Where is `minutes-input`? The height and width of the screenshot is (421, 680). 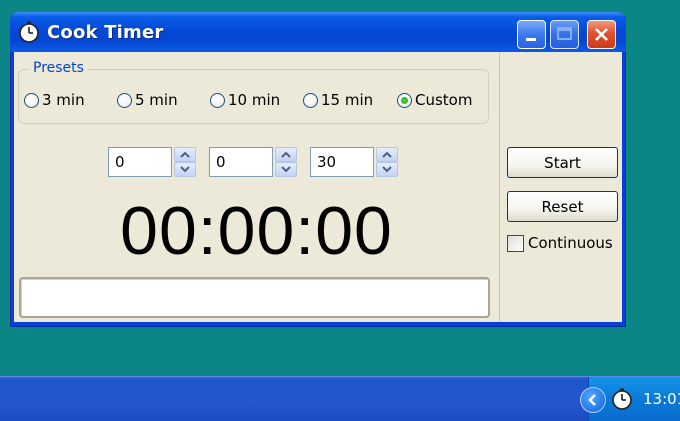 minutes-input is located at coordinates (241, 162).